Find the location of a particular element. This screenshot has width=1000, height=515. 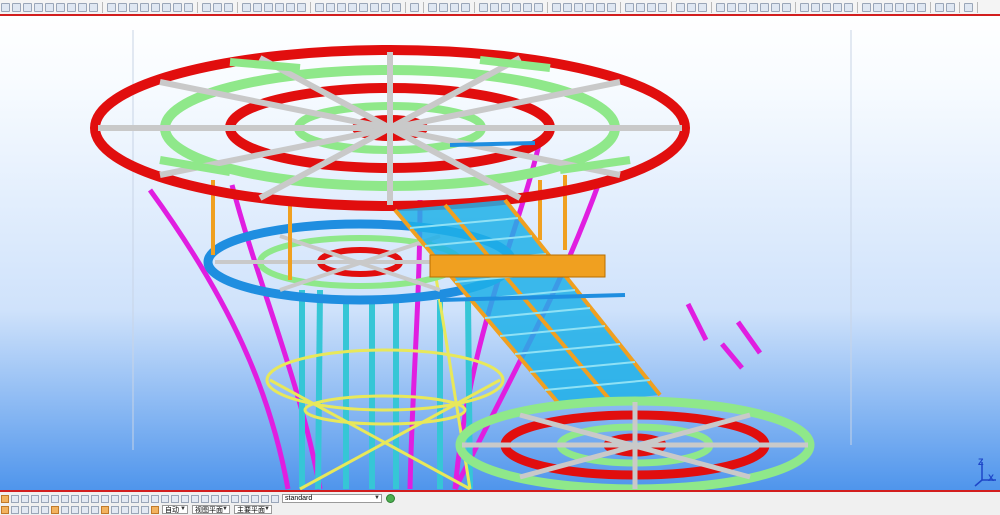

select-view-plane: 视图平面 ▼ is located at coordinates (211, 509).